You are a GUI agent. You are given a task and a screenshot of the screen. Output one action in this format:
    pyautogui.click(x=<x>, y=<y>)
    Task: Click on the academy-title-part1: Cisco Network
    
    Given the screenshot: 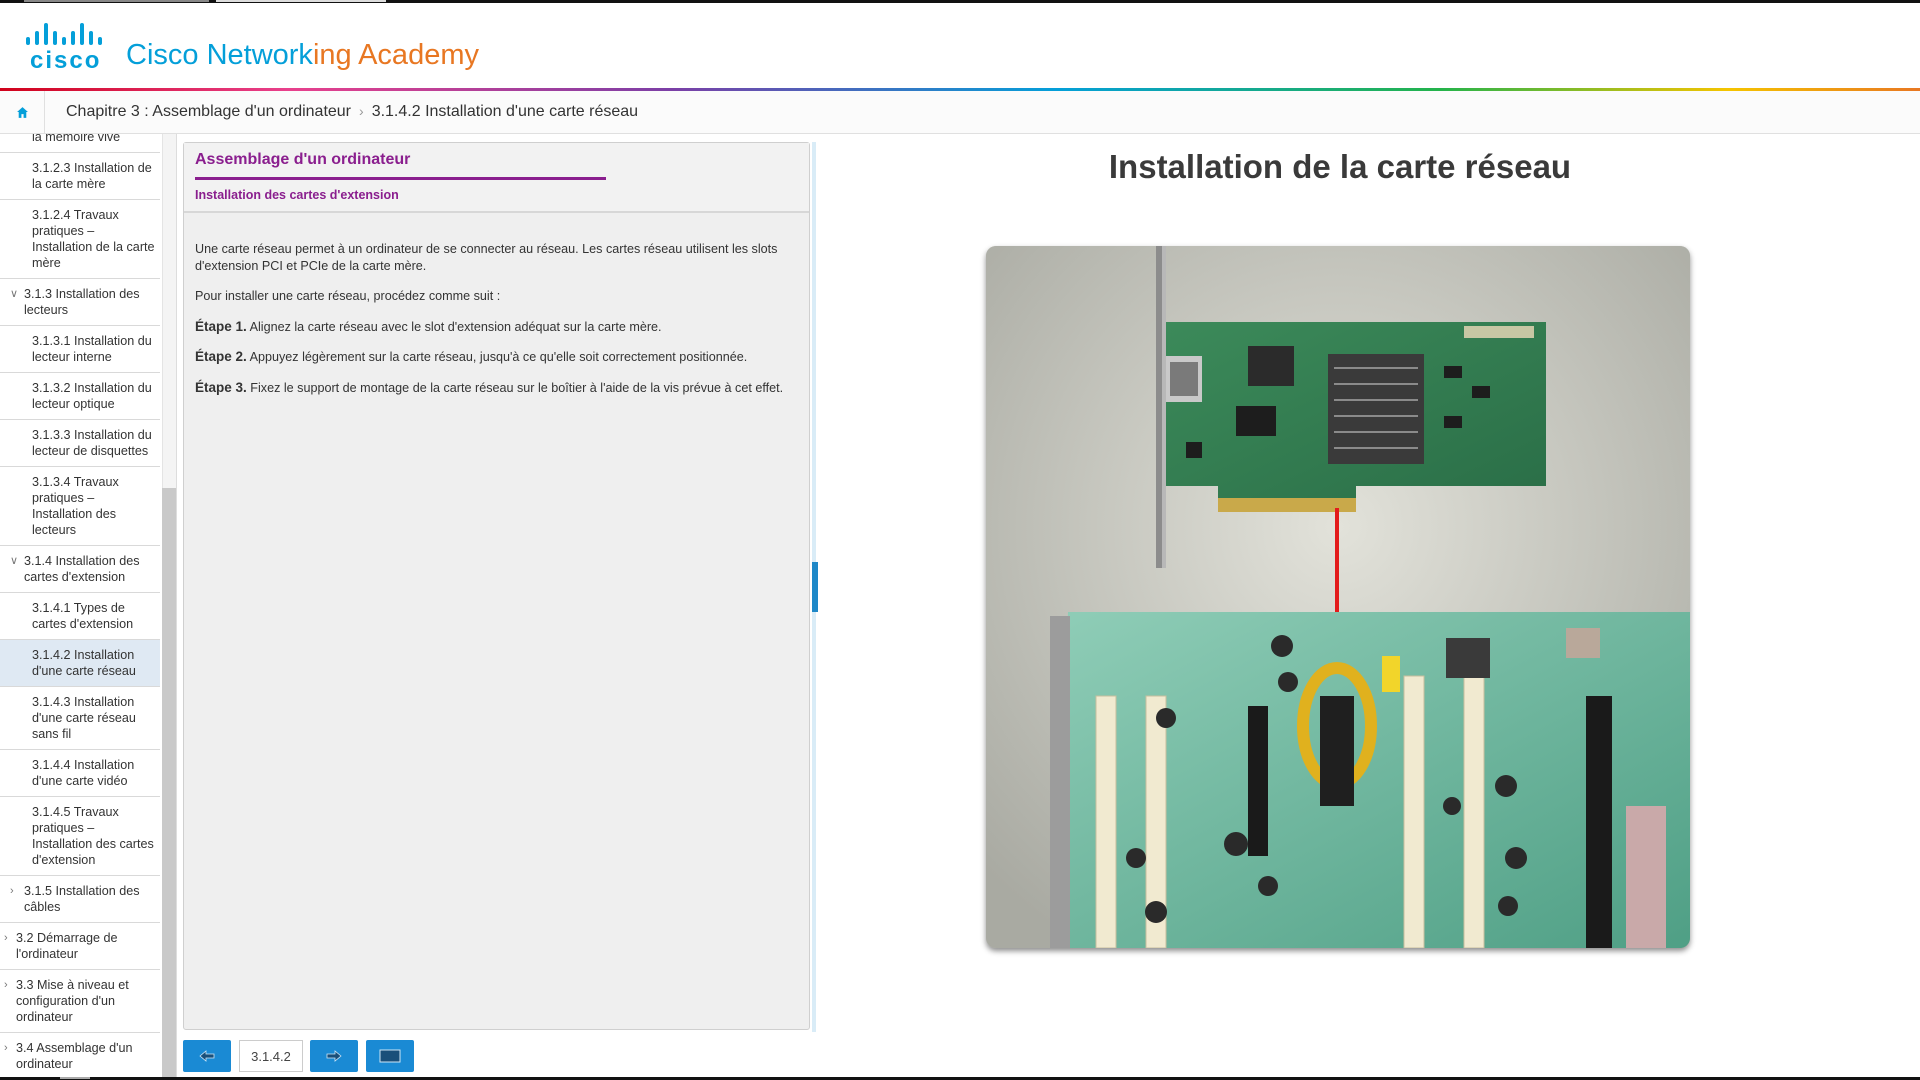 What is the action you would take?
    pyautogui.click(x=219, y=55)
    